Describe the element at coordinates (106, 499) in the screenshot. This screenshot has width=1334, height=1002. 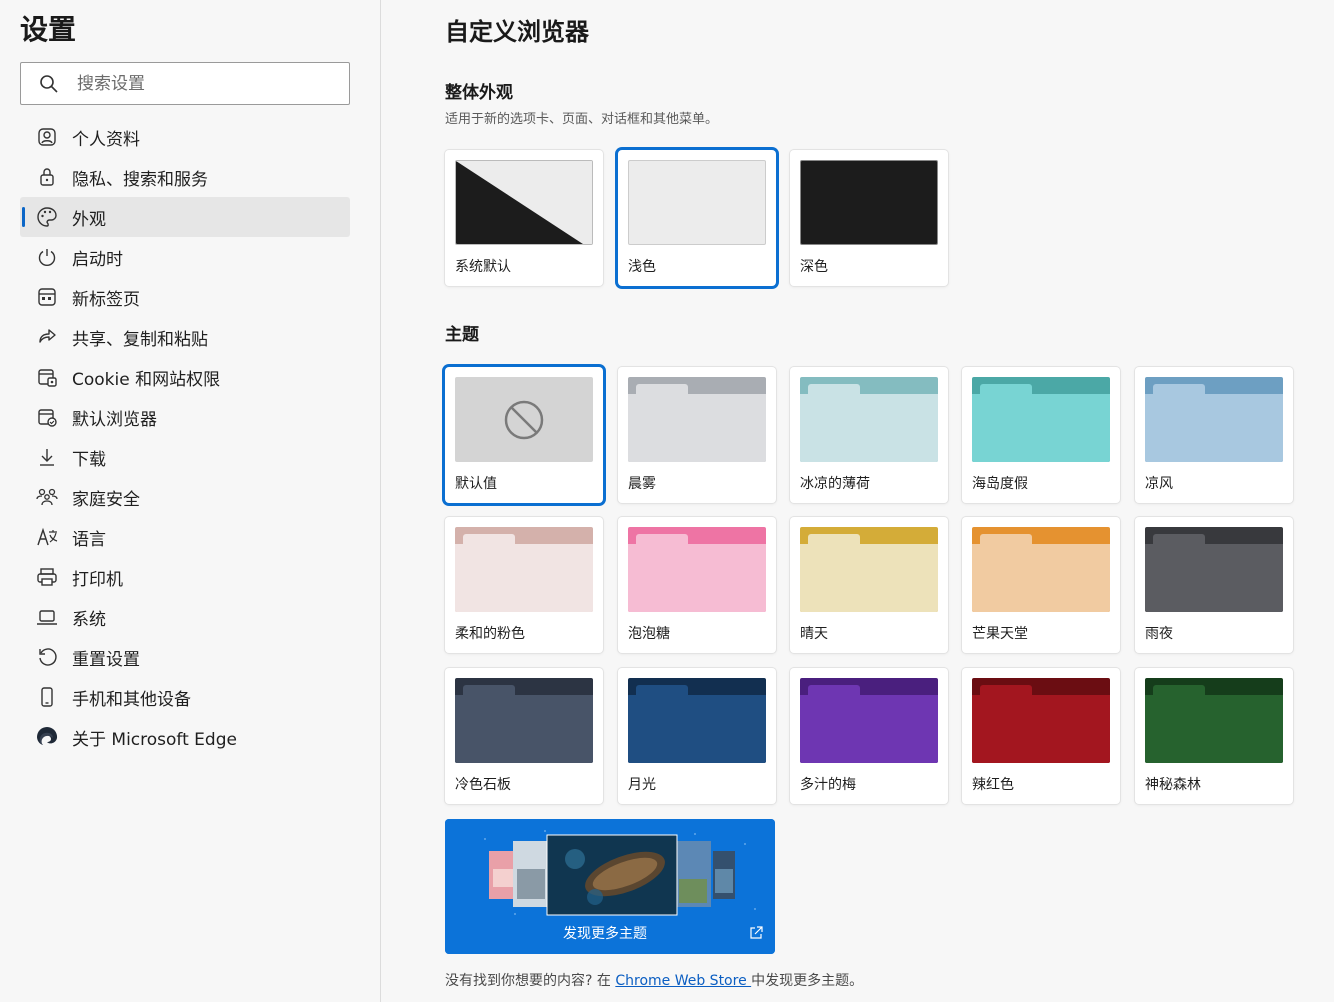
I see `sidebar-item-label: 家庭安全` at that location.